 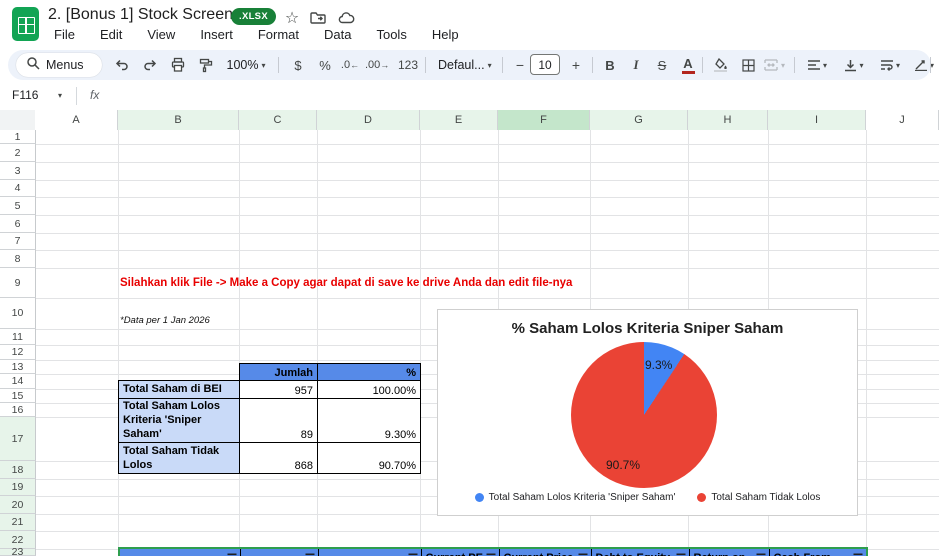 I want to click on row-header-19: 19, so click(x=18, y=487).